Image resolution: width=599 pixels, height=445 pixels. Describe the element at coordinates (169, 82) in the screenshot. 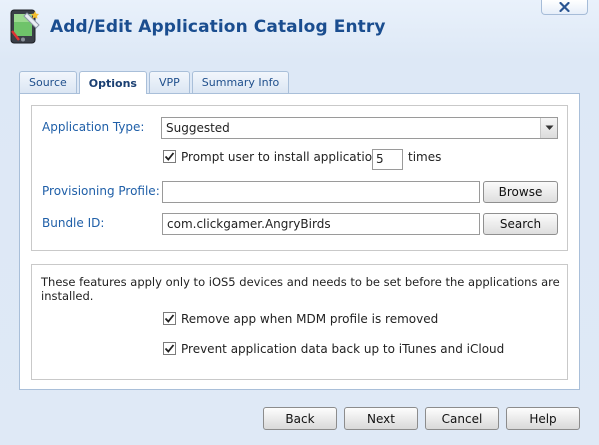

I see `tab-vpp: VPP` at that location.